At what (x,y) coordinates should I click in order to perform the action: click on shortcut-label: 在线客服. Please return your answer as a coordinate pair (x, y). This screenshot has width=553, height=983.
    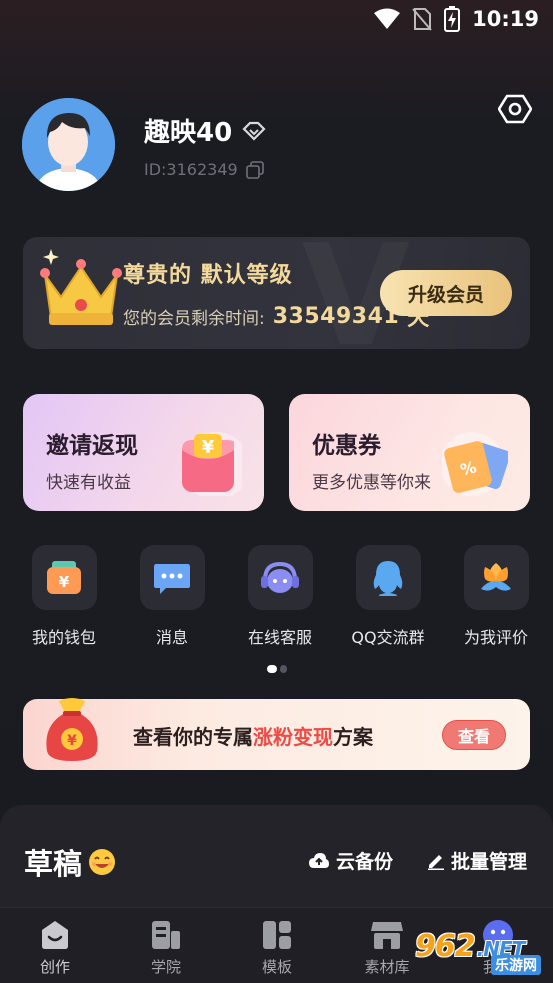
    Looking at the image, I should click on (279, 637).